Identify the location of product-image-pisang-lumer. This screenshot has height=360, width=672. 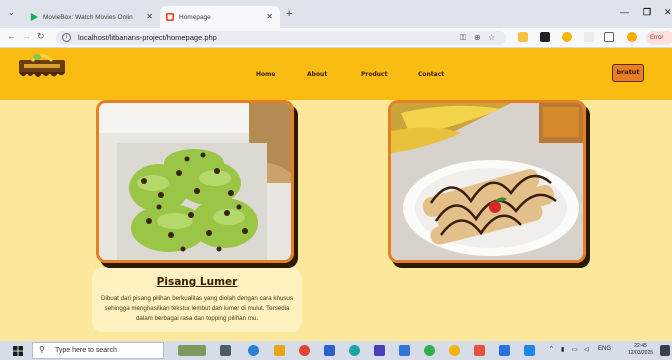
(195, 181).